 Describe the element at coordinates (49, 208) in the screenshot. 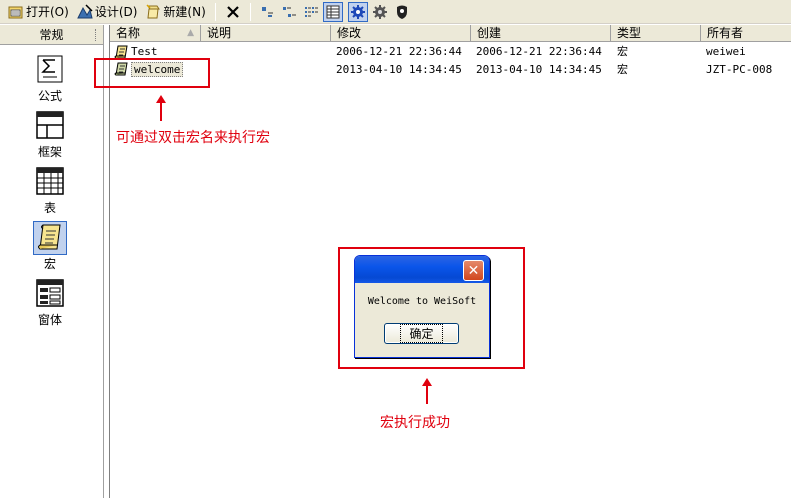

I see `object-table-label: 表` at that location.